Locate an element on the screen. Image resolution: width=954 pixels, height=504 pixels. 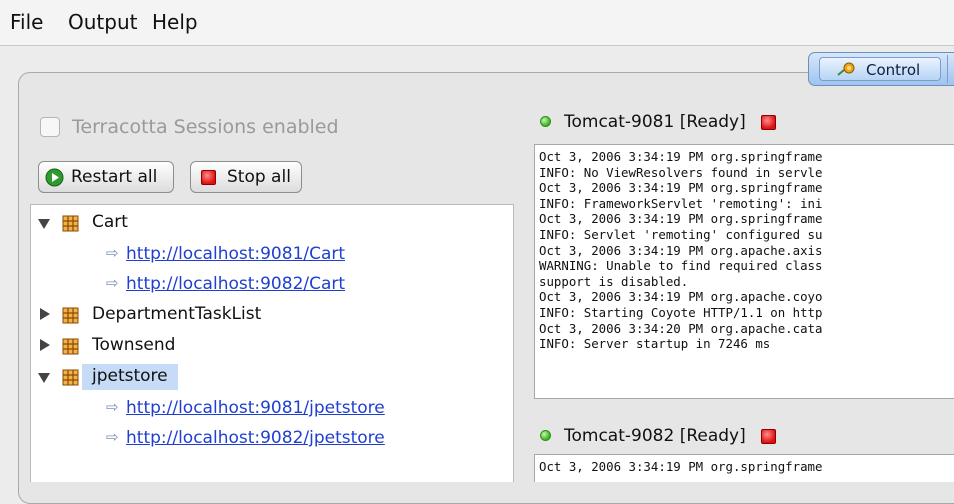
tree-node-townsend: Townsend is located at coordinates (188, 347).